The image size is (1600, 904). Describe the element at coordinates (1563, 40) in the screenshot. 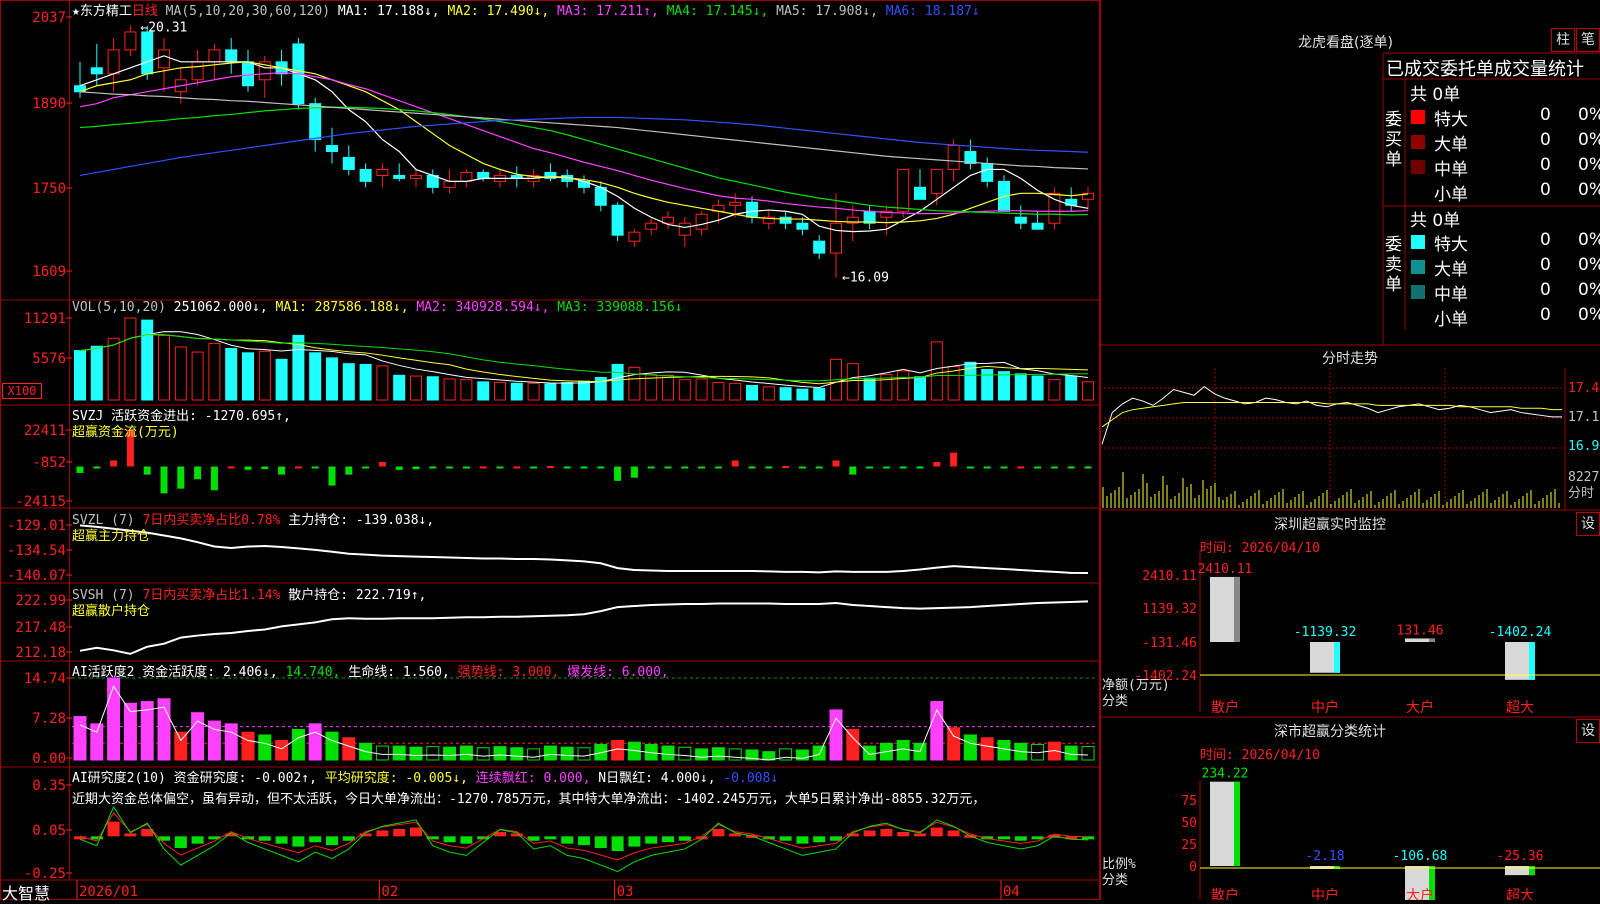

I see `bar-view-button: 柱` at that location.